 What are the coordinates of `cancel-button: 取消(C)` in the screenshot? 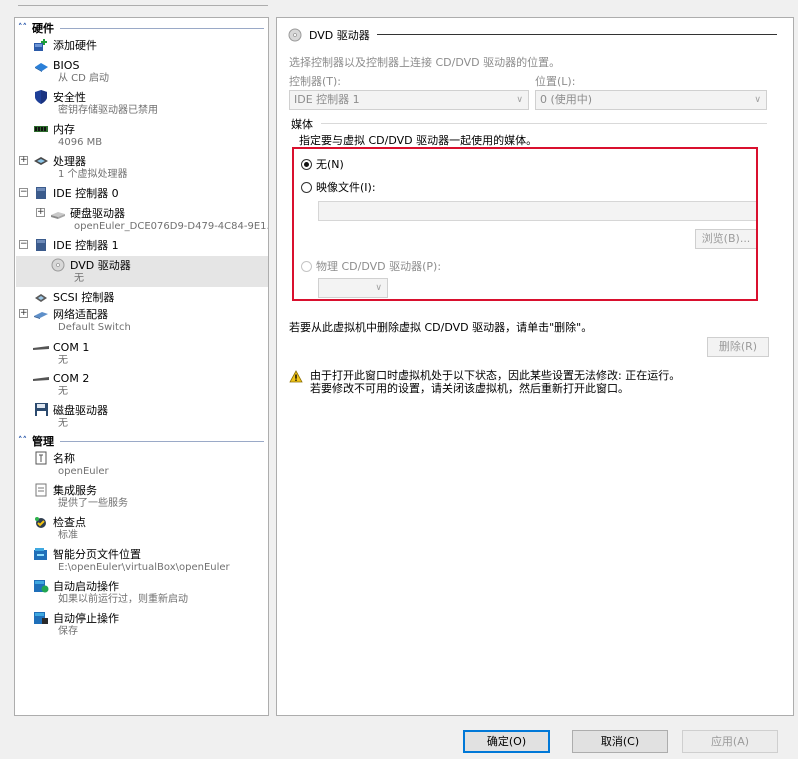 It's located at (620, 741).